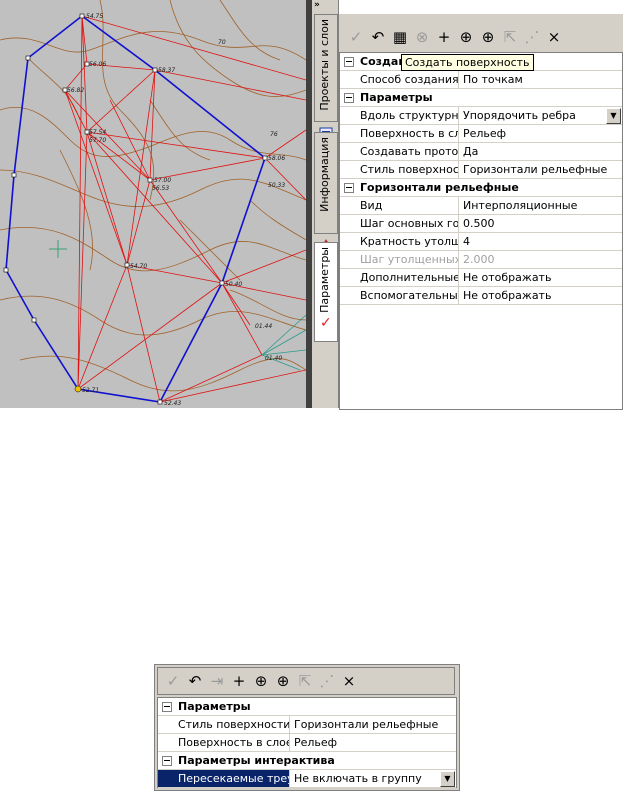 The image size is (623, 791). Describe the element at coordinates (540, 241) in the screenshot. I see `property-value: 4` at that location.